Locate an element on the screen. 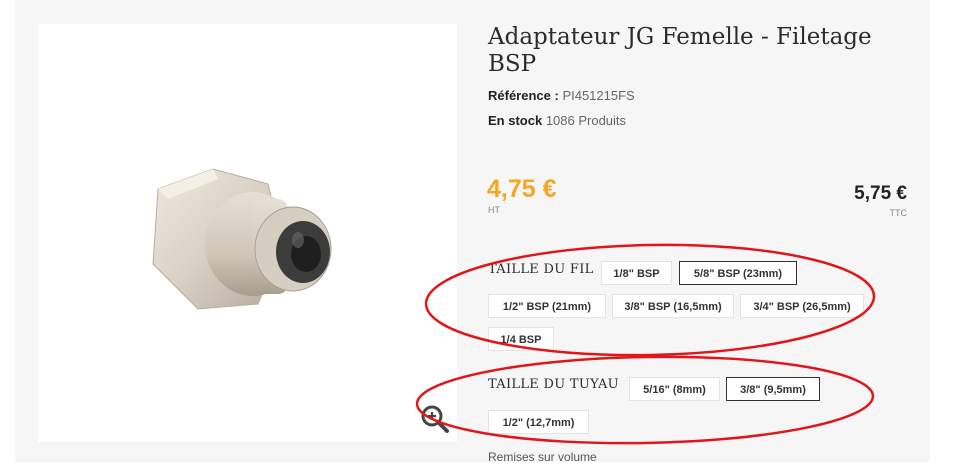 The width and height of the screenshot is (957, 464). product-image is located at coordinates (242, 239).